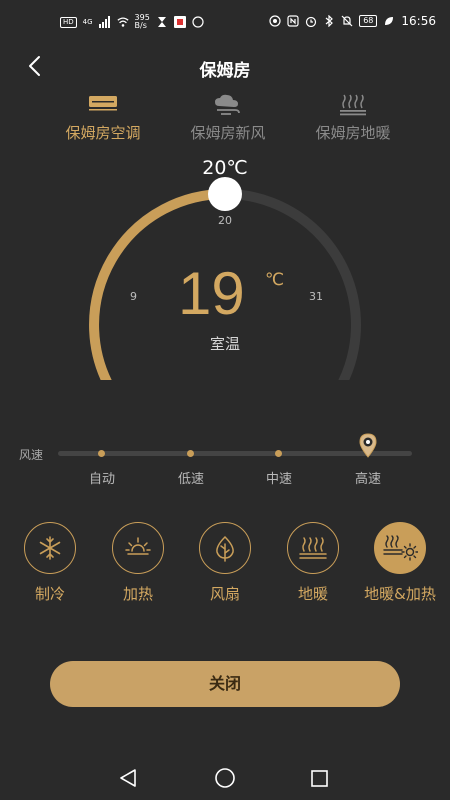  What do you see at coordinates (228, 133) in the screenshot?
I see `tab-label: 保姆房新风` at bounding box center [228, 133].